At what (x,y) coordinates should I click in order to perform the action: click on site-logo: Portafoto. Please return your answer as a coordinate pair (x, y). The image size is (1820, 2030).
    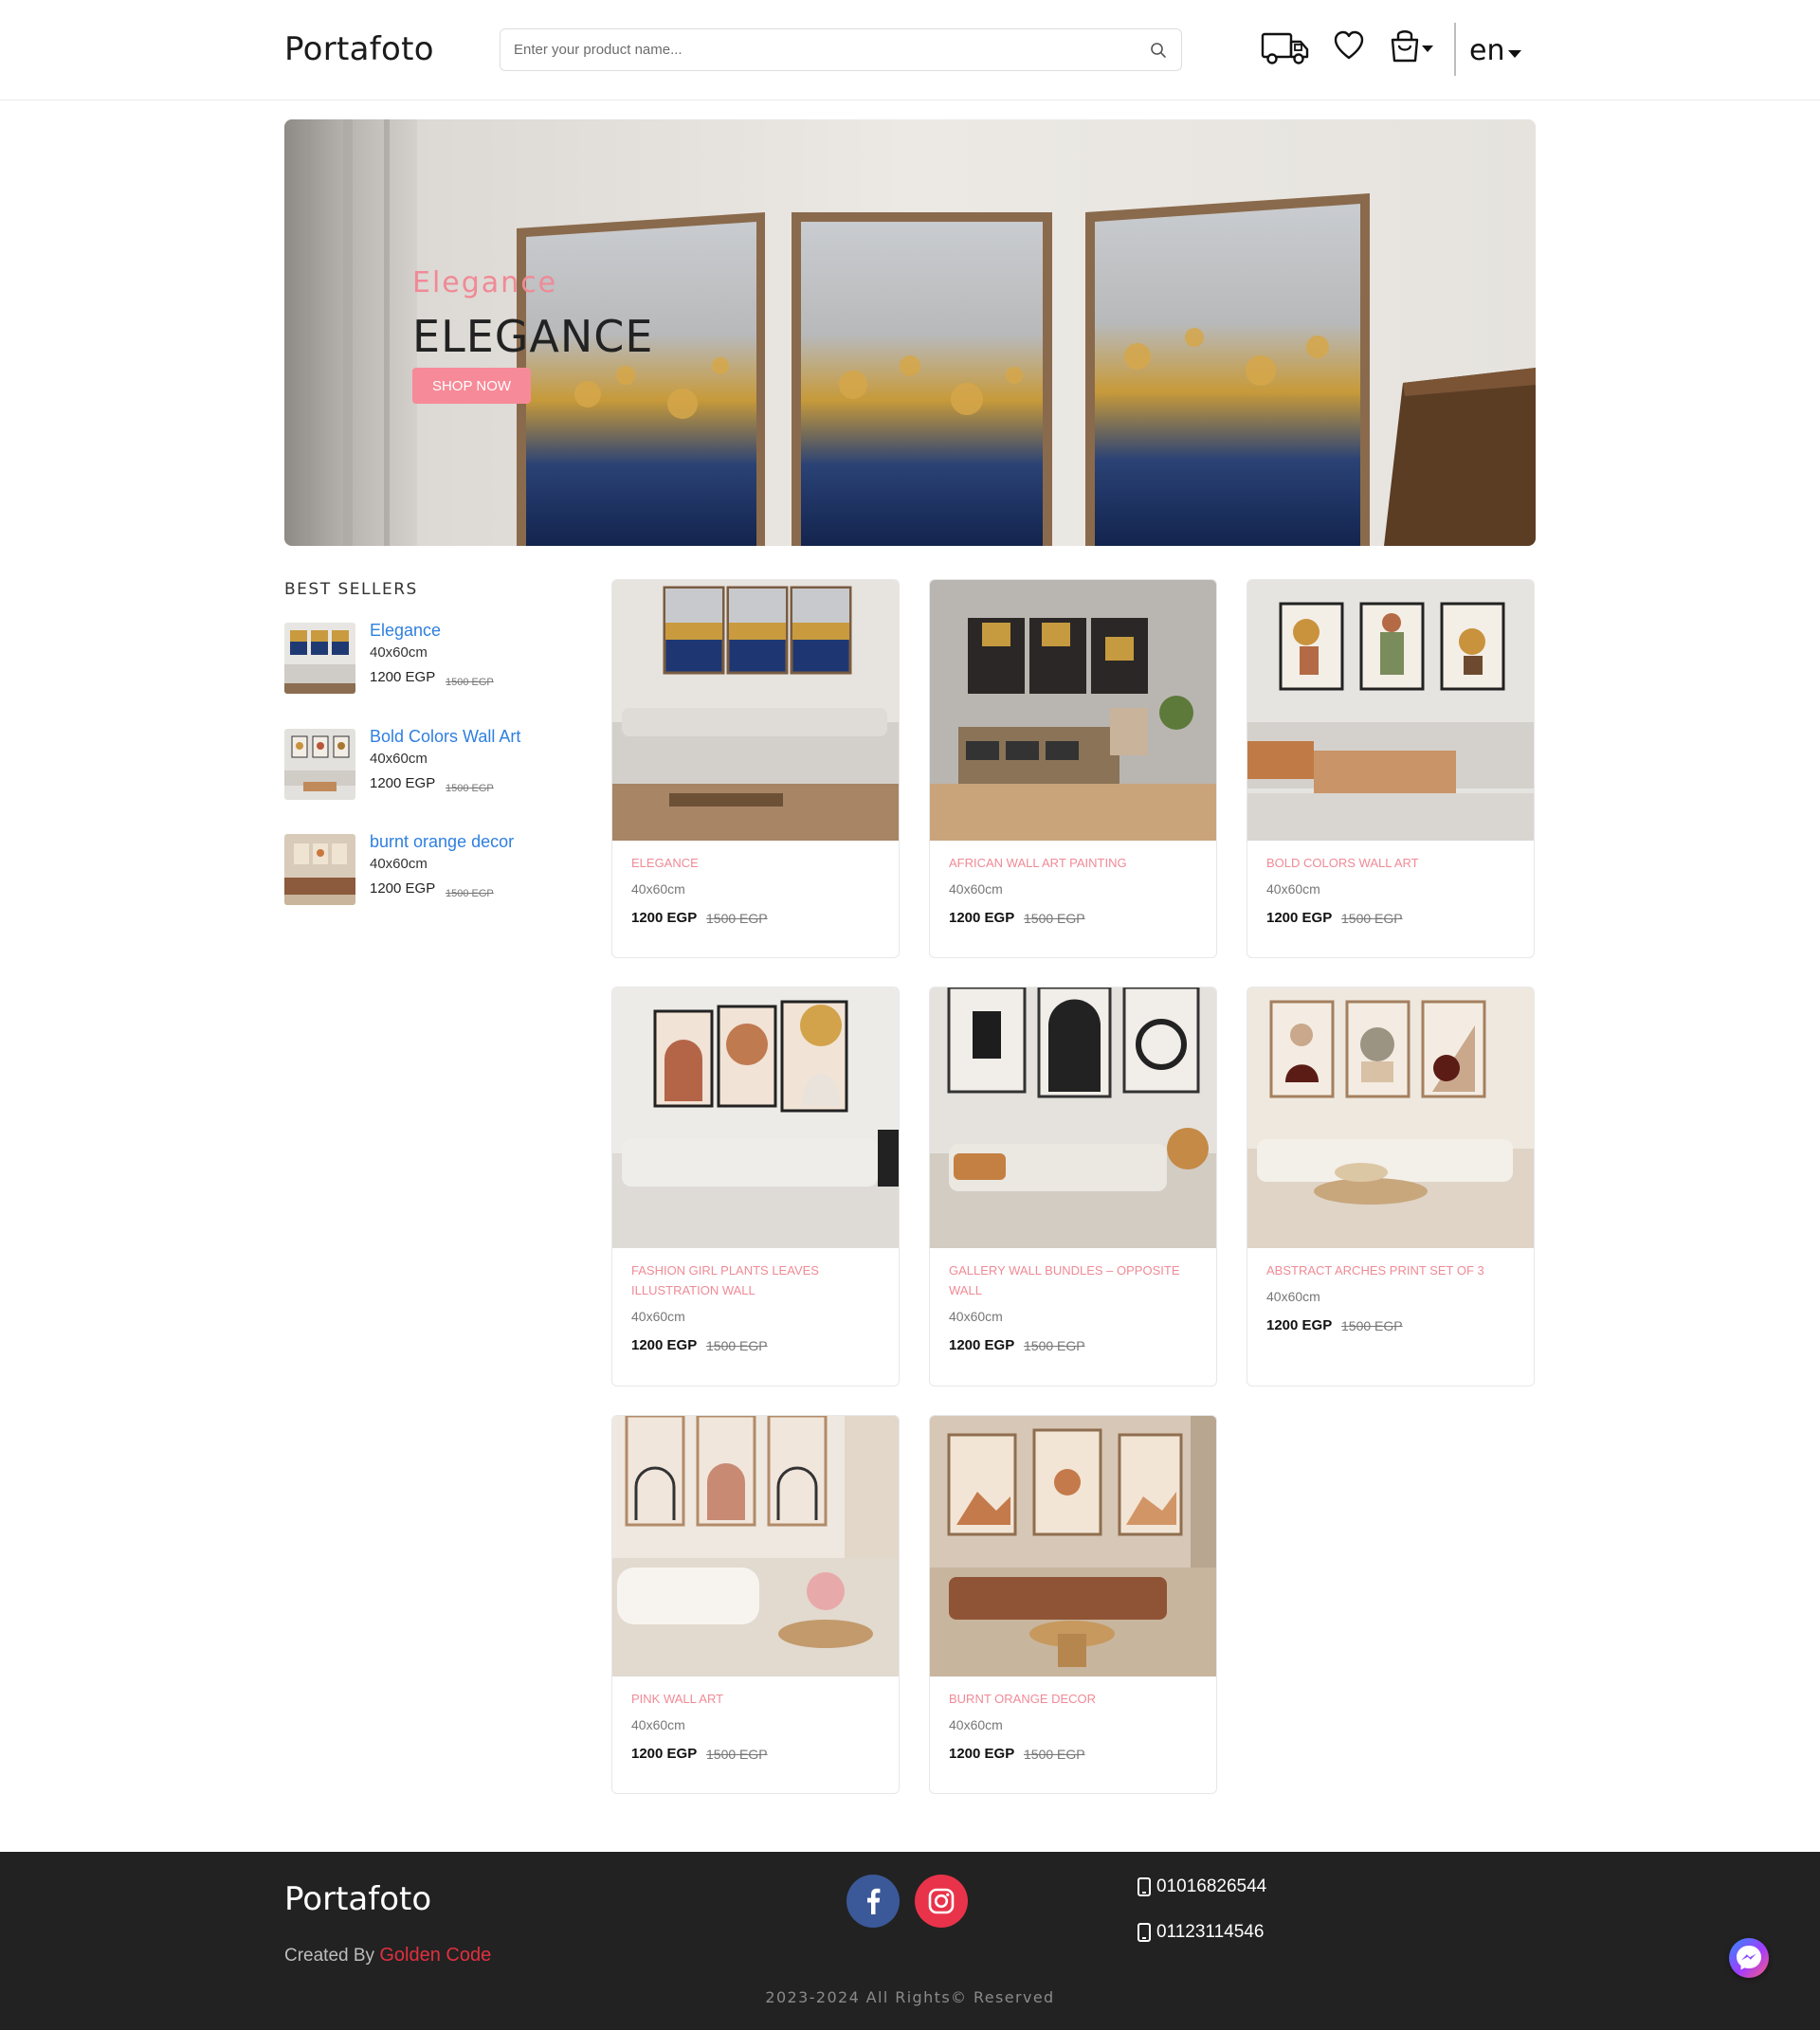
    Looking at the image, I should click on (359, 49).